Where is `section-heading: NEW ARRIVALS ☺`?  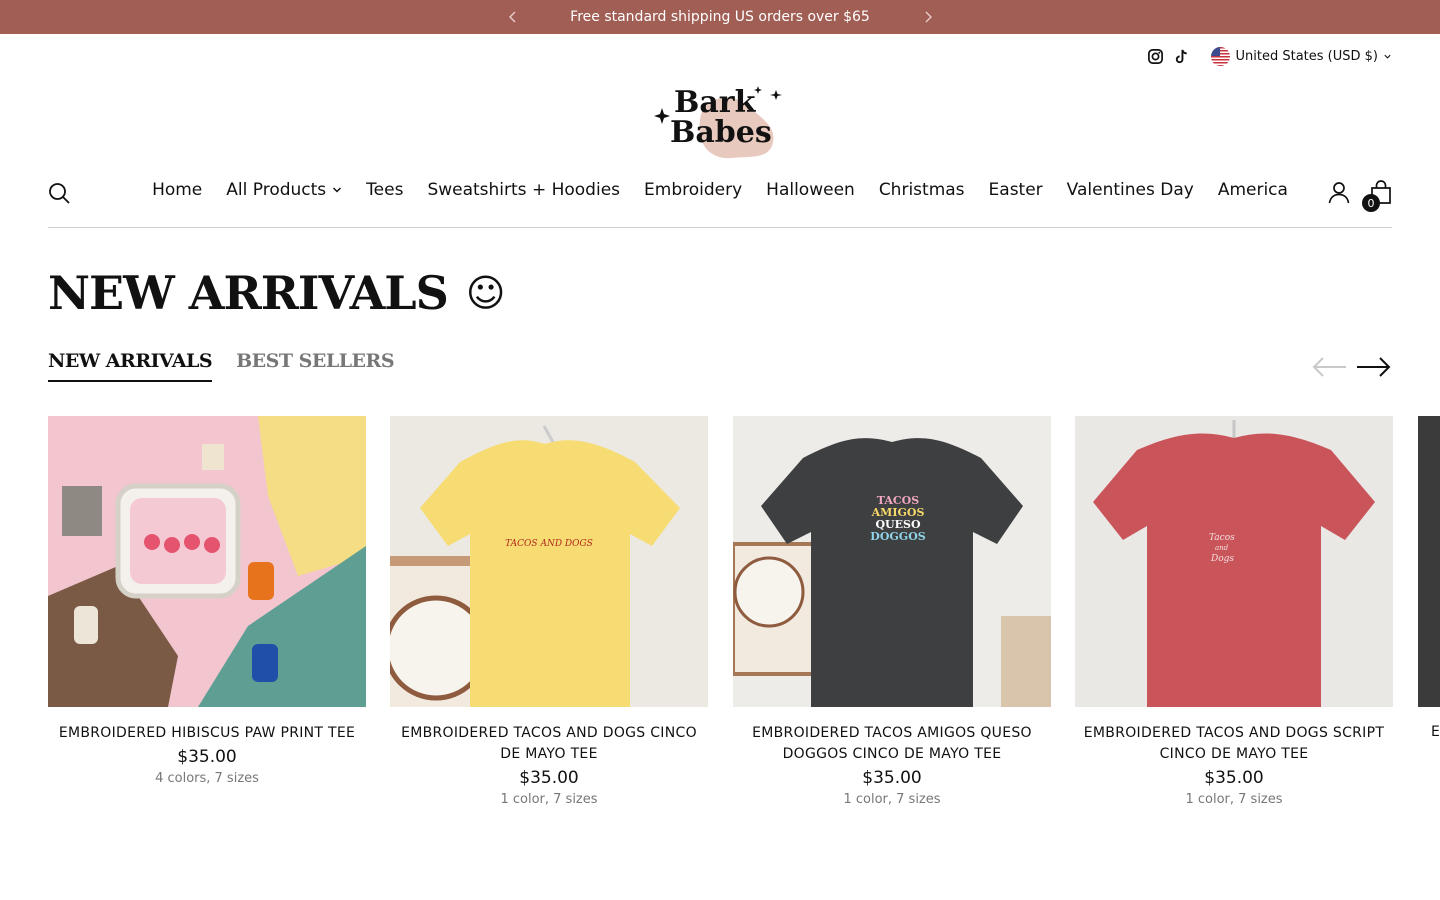
section-heading: NEW ARRIVALS ☺ is located at coordinates (277, 293).